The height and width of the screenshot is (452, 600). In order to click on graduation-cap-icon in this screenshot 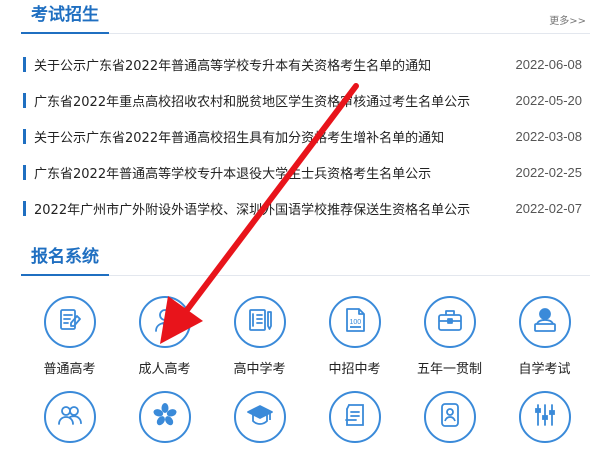, I will do `click(260, 417)`.